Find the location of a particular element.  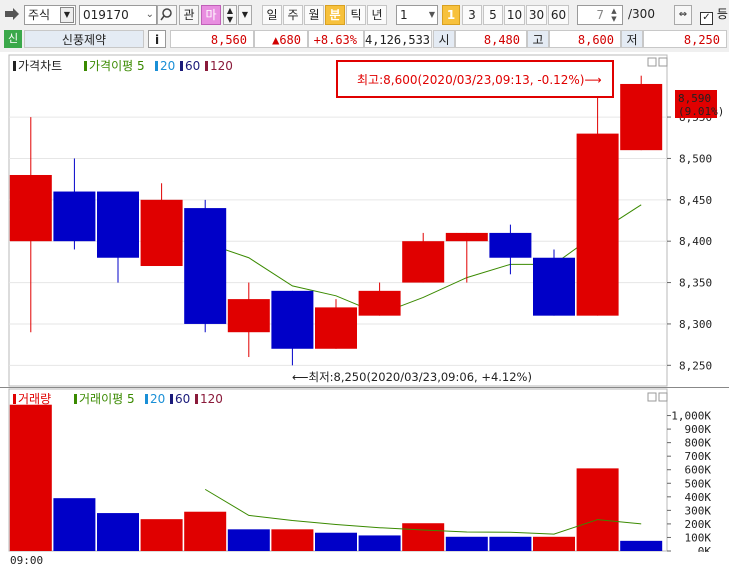

volume-tick-label: 700K is located at coordinates (698, 456).